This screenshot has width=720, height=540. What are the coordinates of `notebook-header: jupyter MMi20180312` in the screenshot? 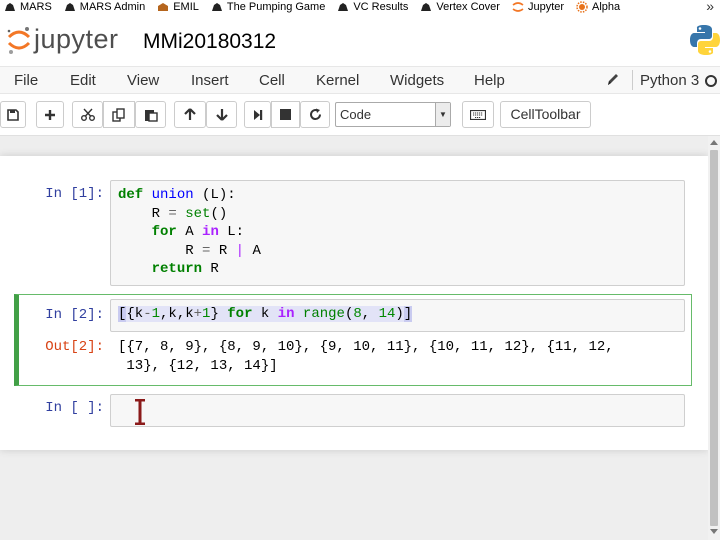 It's located at (360, 40).